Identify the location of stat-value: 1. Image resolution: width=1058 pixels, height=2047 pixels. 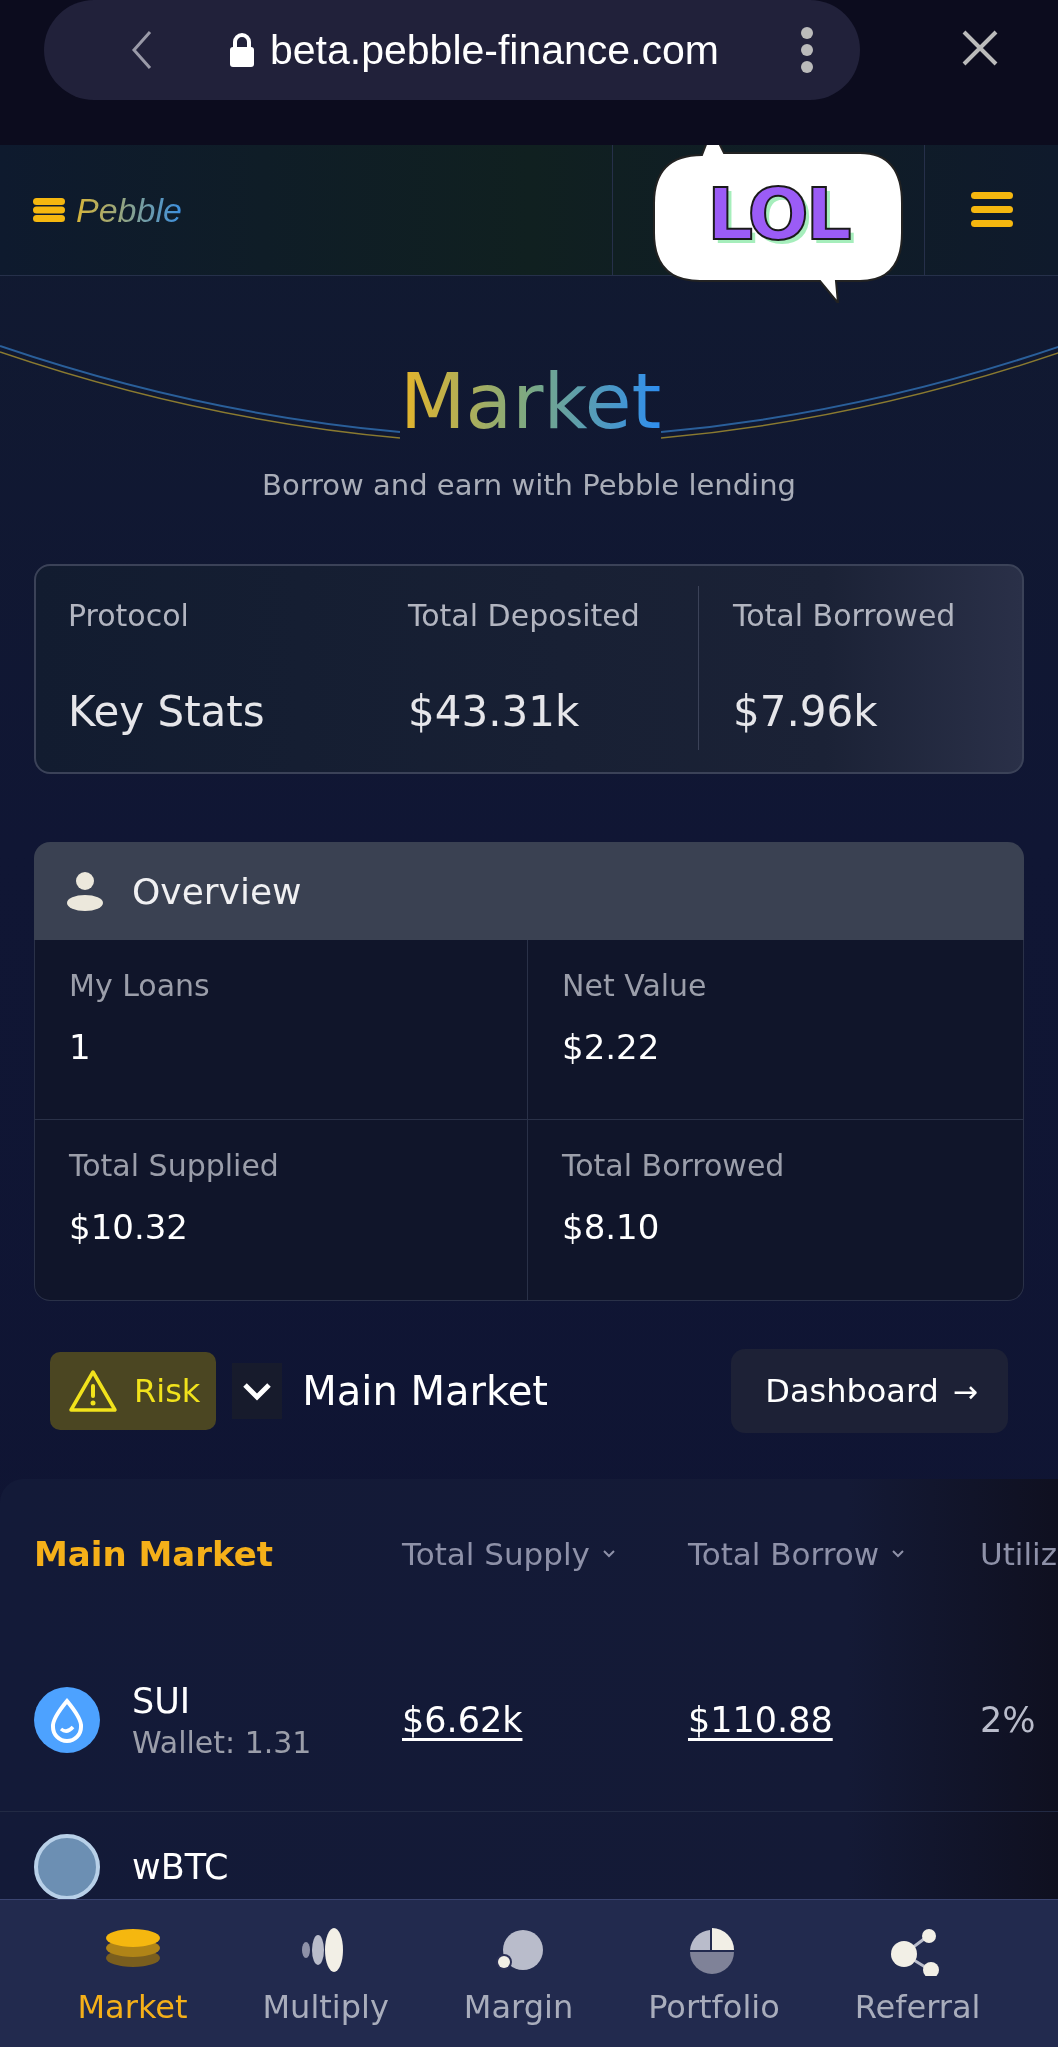
(80, 1047).